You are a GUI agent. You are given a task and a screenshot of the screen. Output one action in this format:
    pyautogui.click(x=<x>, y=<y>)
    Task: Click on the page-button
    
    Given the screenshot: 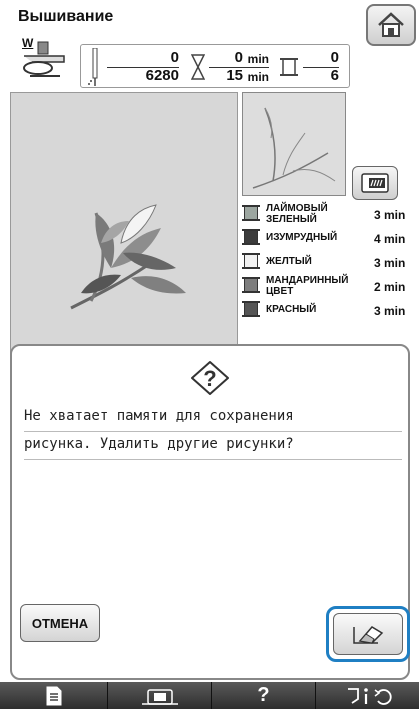 What is the action you would take?
    pyautogui.click(x=54, y=695)
    